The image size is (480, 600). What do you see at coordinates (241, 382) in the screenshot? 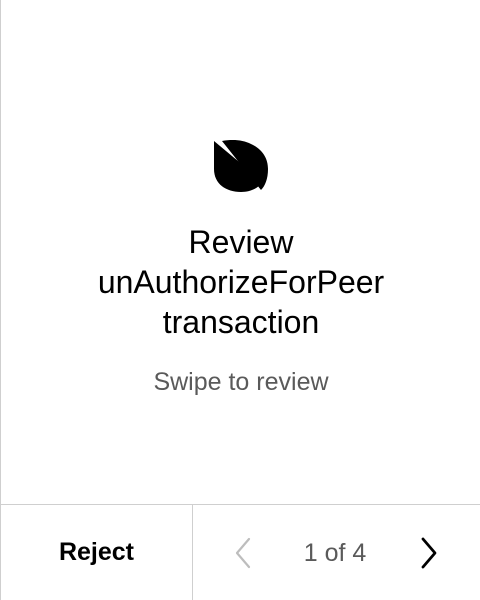
I see `swipe-hint: Swipe to review` at bounding box center [241, 382].